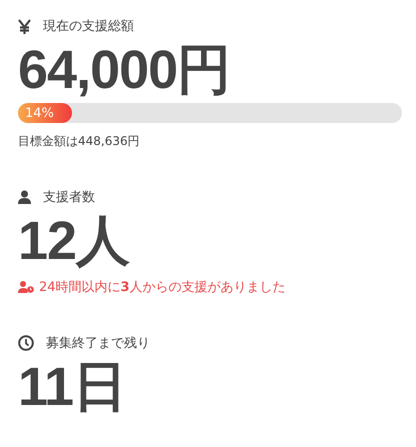 The width and height of the screenshot is (416, 447). Describe the element at coordinates (88, 26) in the screenshot. I see `section-label: 現在の支援総額` at that location.